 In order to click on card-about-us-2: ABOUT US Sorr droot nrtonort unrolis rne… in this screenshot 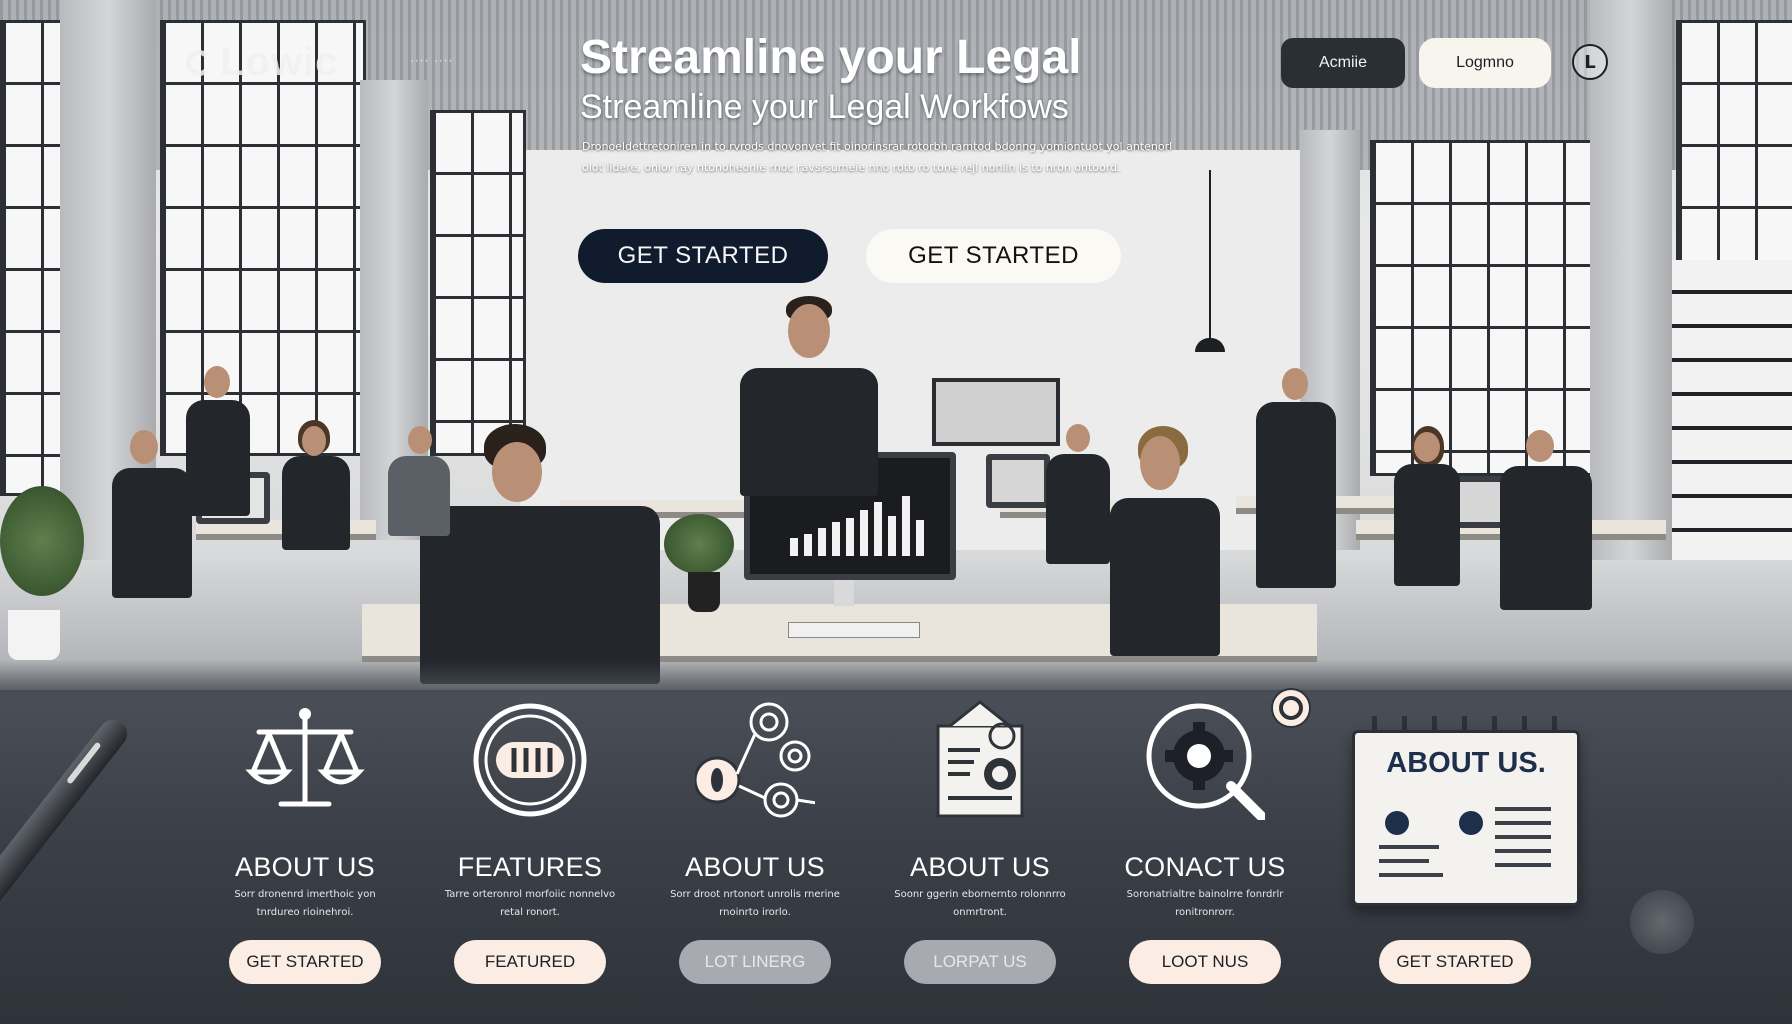, I will do `click(755, 840)`.